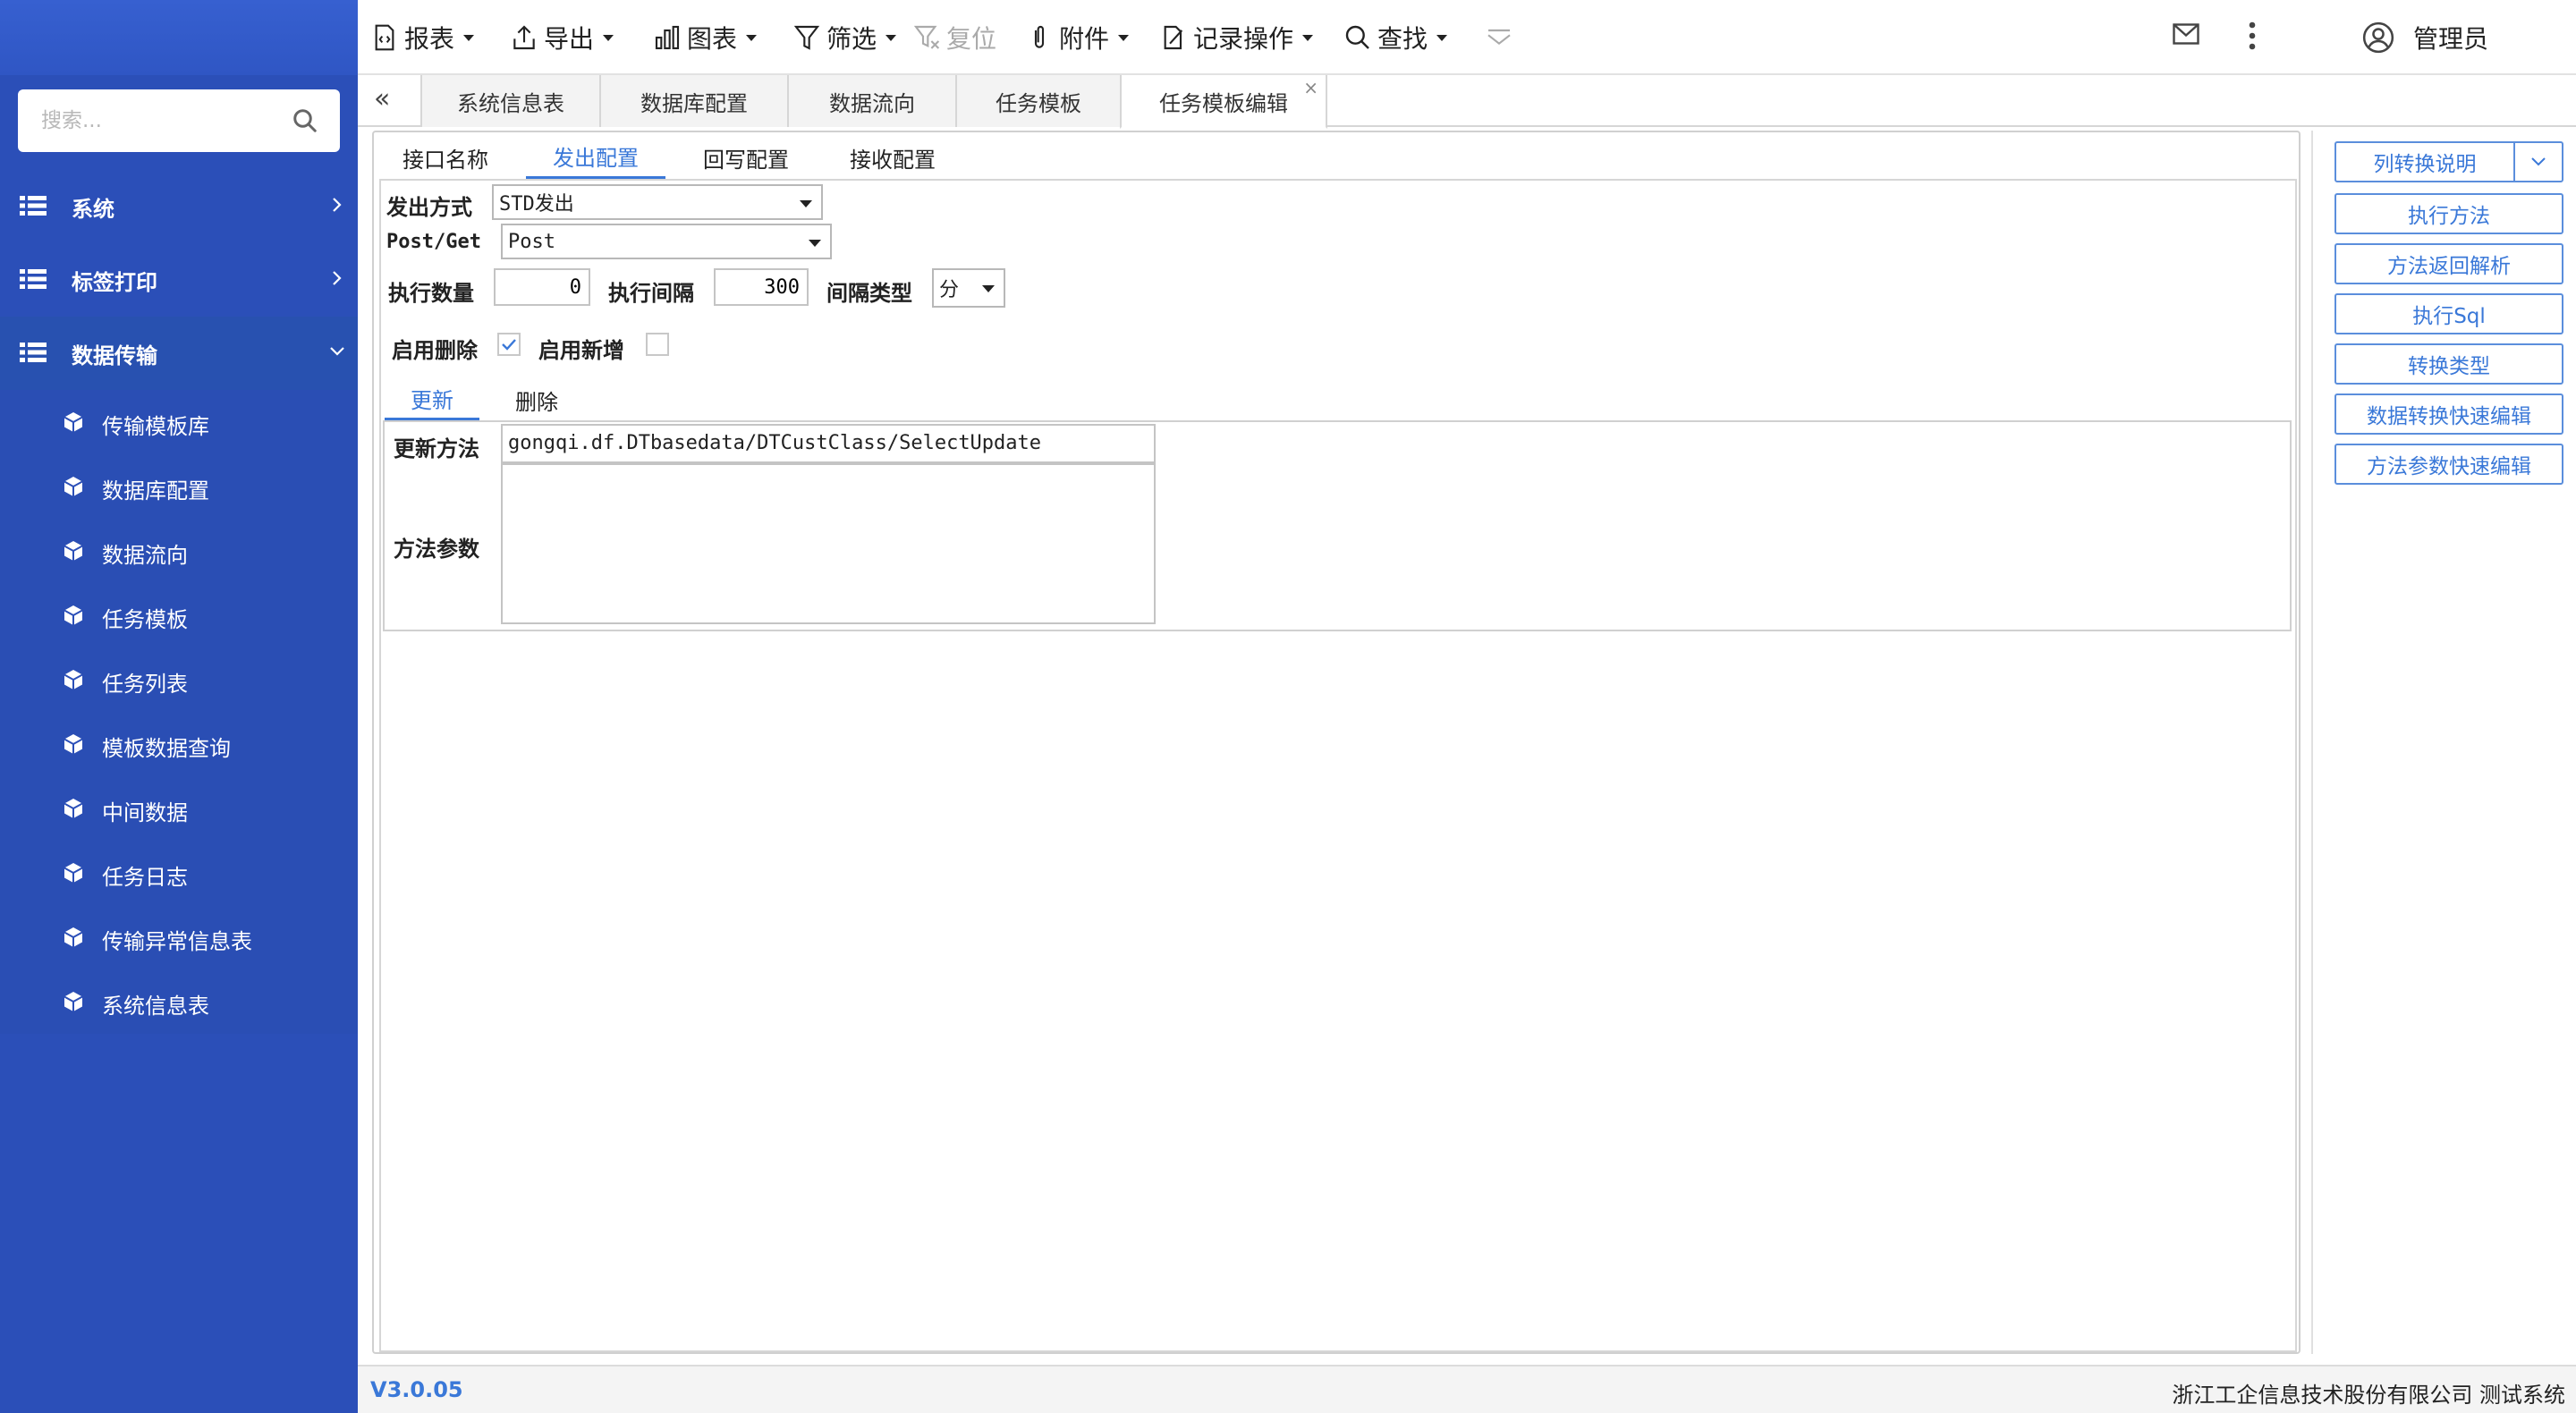 The width and height of the screenshot is (2576, 1413). Describe the element at coordinates (179, 486) in the screenshot. I see `sidebar-item-db-config: 数据库配置` at that location.